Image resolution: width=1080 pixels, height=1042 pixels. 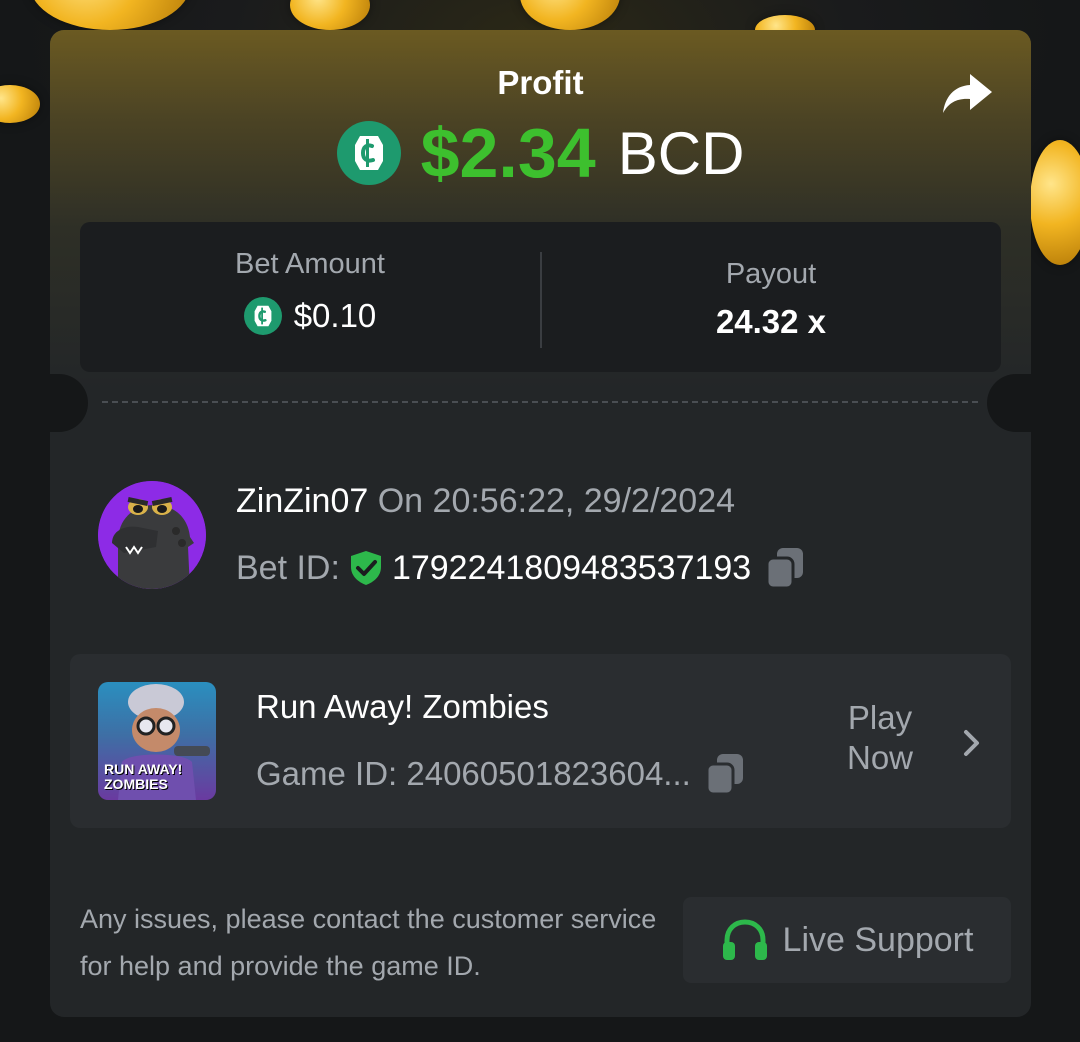 I want to click on bet-amount-value-row: $0.10, so click(x=310, y=316).